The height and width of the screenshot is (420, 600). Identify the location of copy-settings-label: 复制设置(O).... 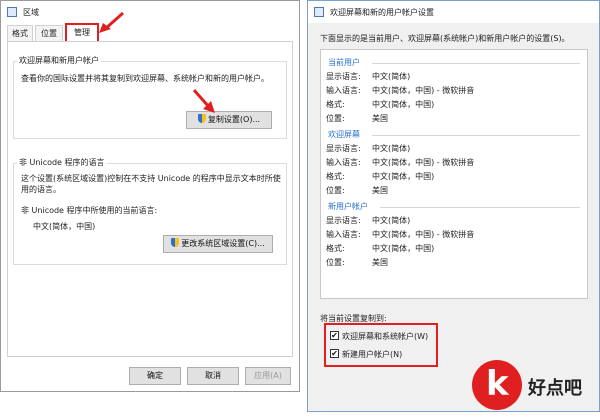
(234, 119).